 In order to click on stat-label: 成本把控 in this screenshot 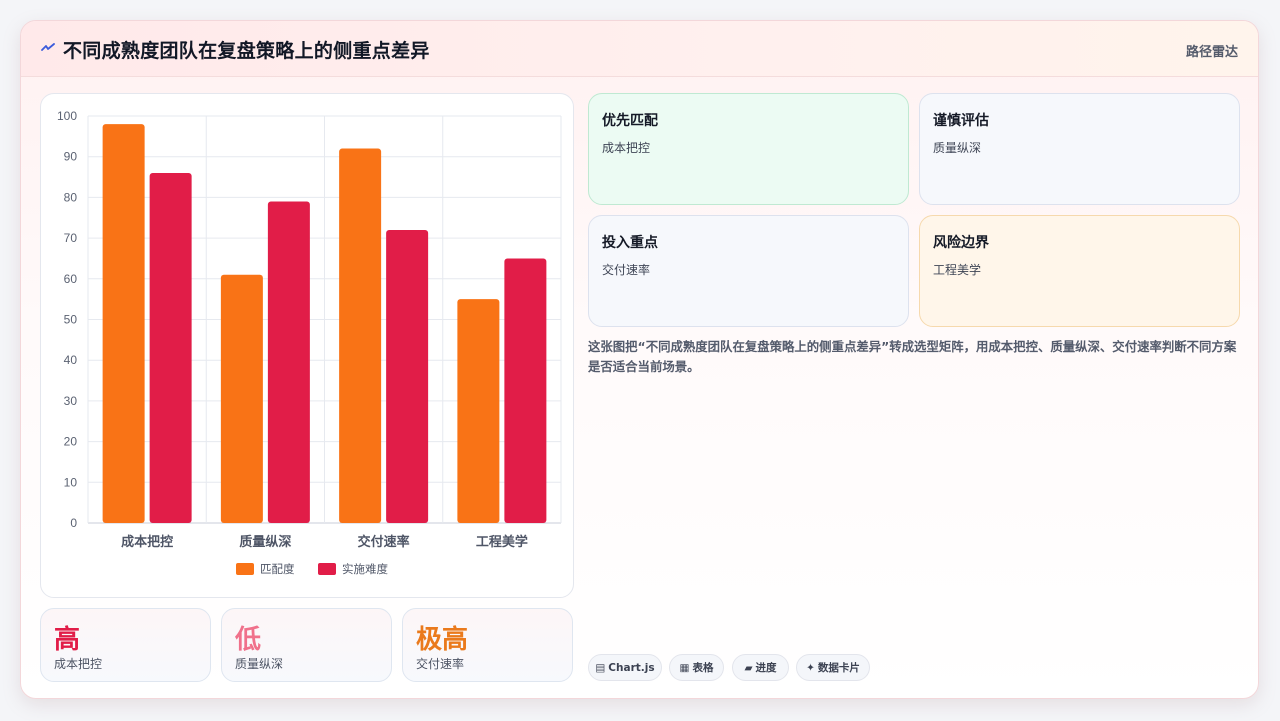, I will do `click(78, 664)`.